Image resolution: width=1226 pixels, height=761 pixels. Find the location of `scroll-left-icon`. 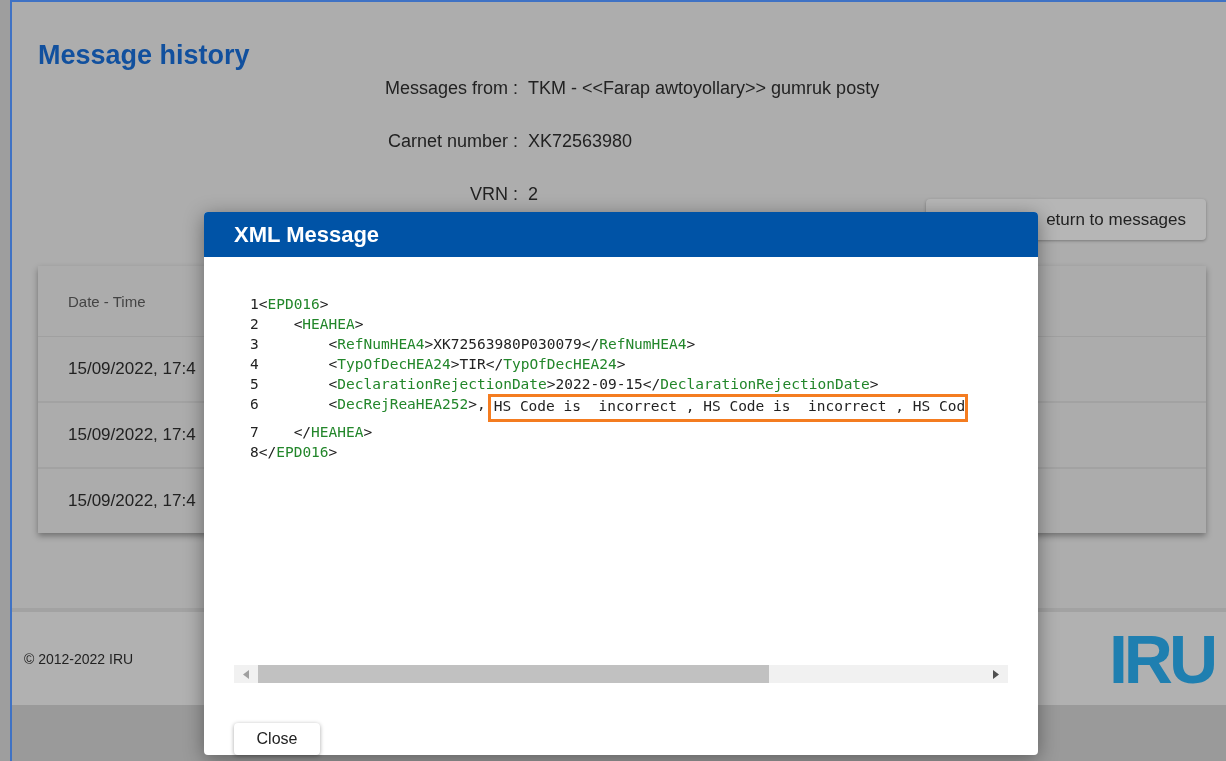

scroll-left-icon is located at coordinates (246, 674).